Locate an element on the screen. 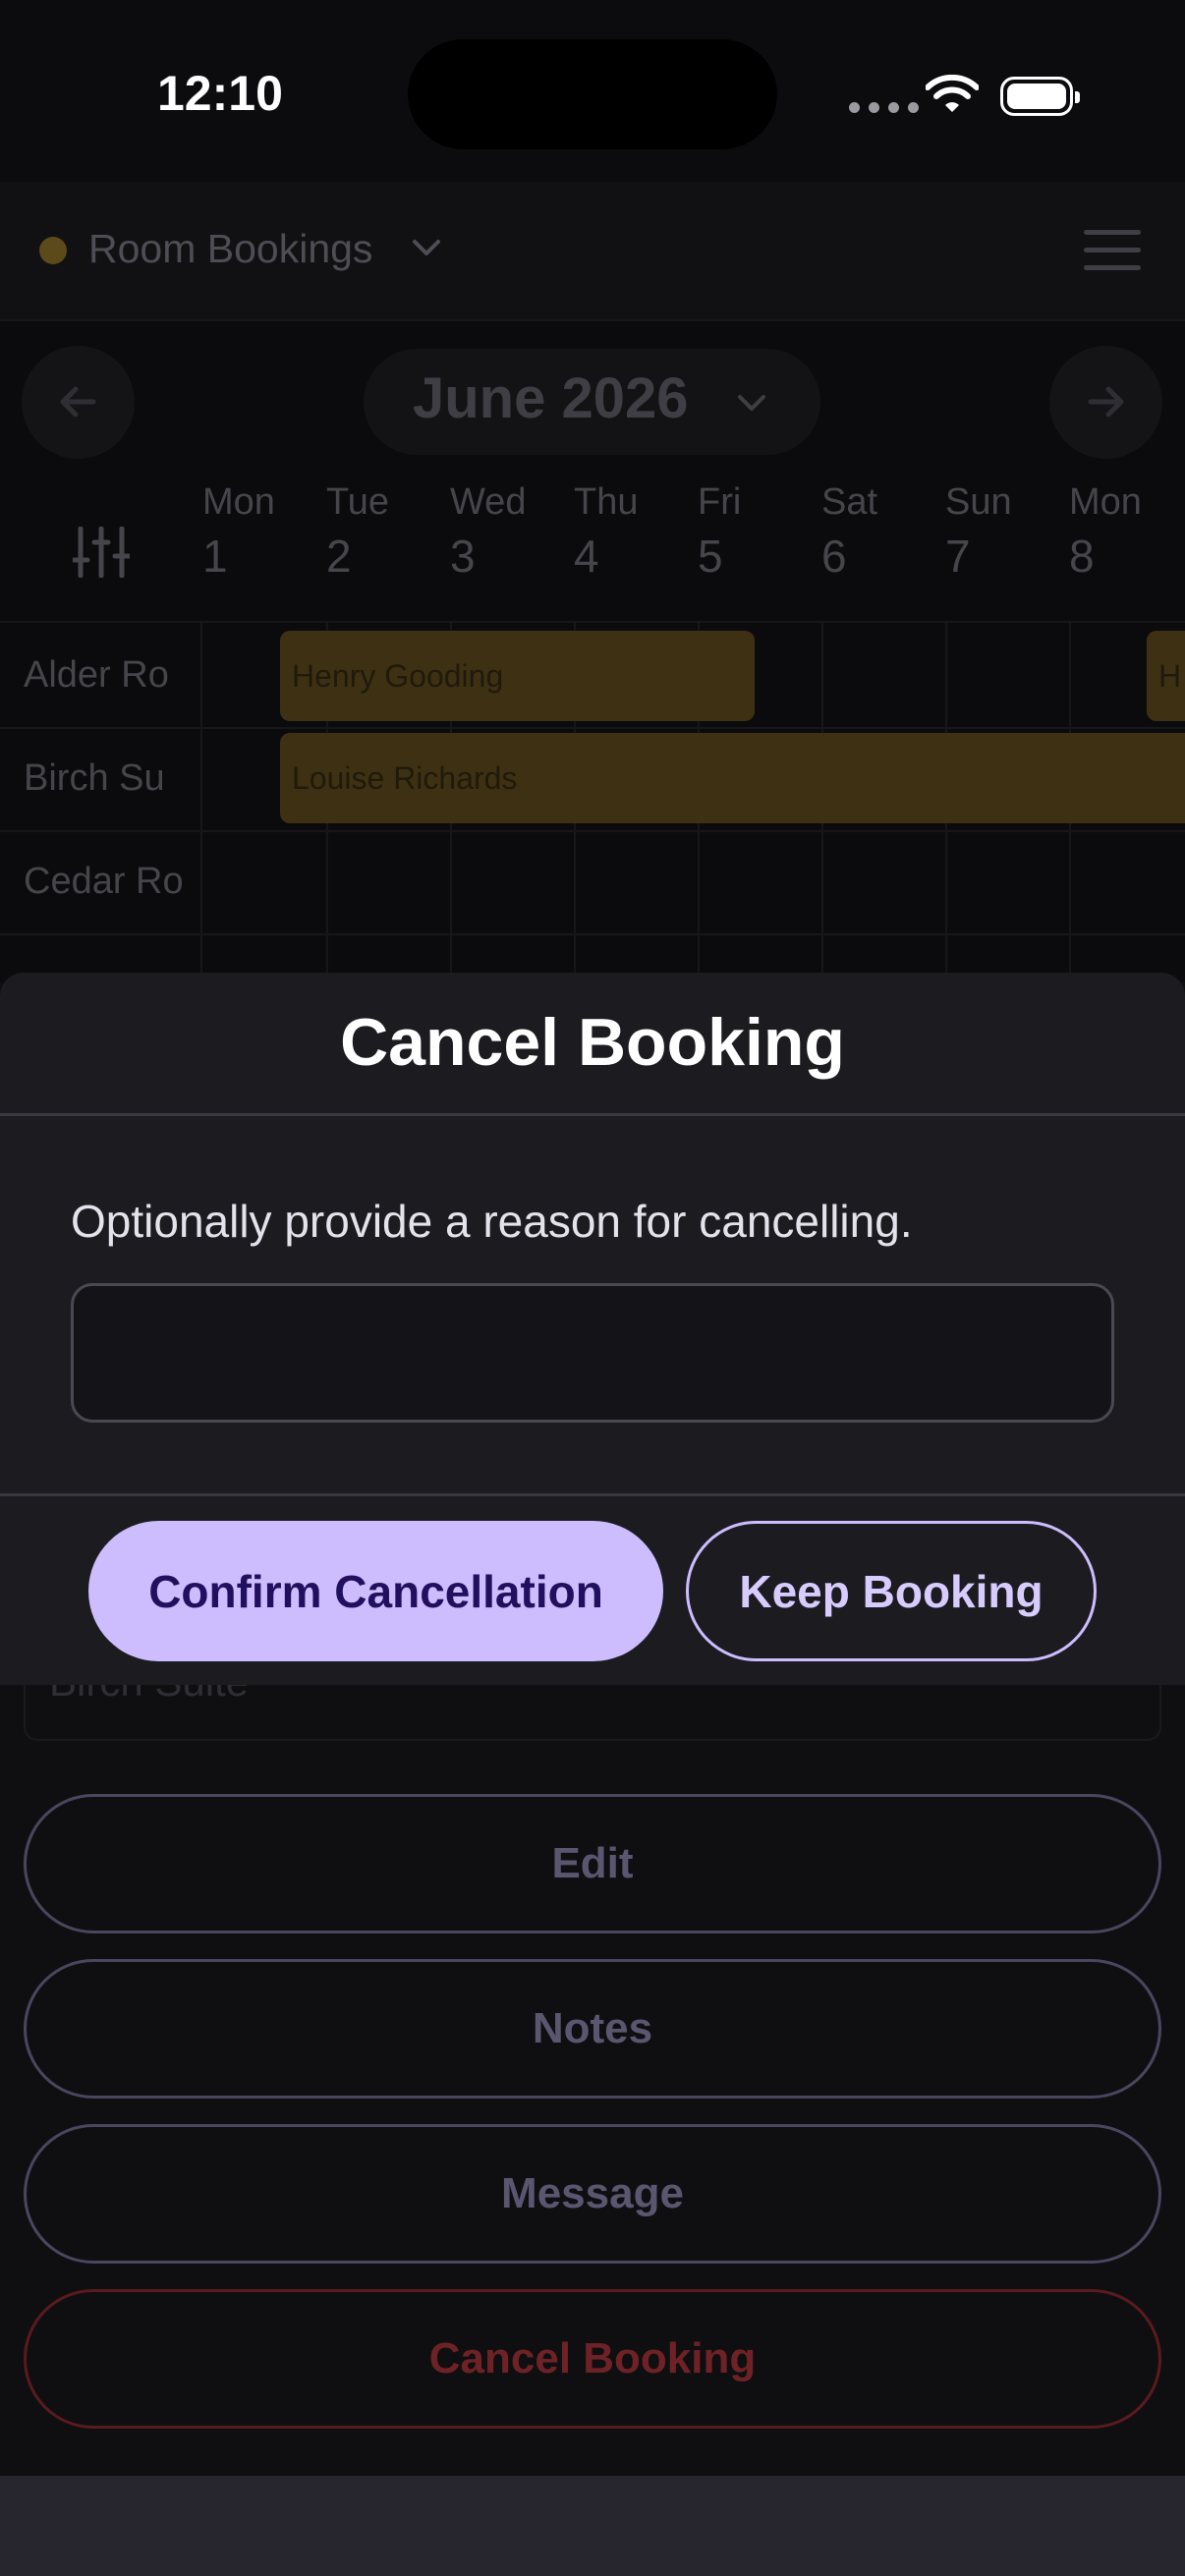 This screenshot has height=2576, width=1185. month-label: June 2026 is located at coordinates (551, 398).